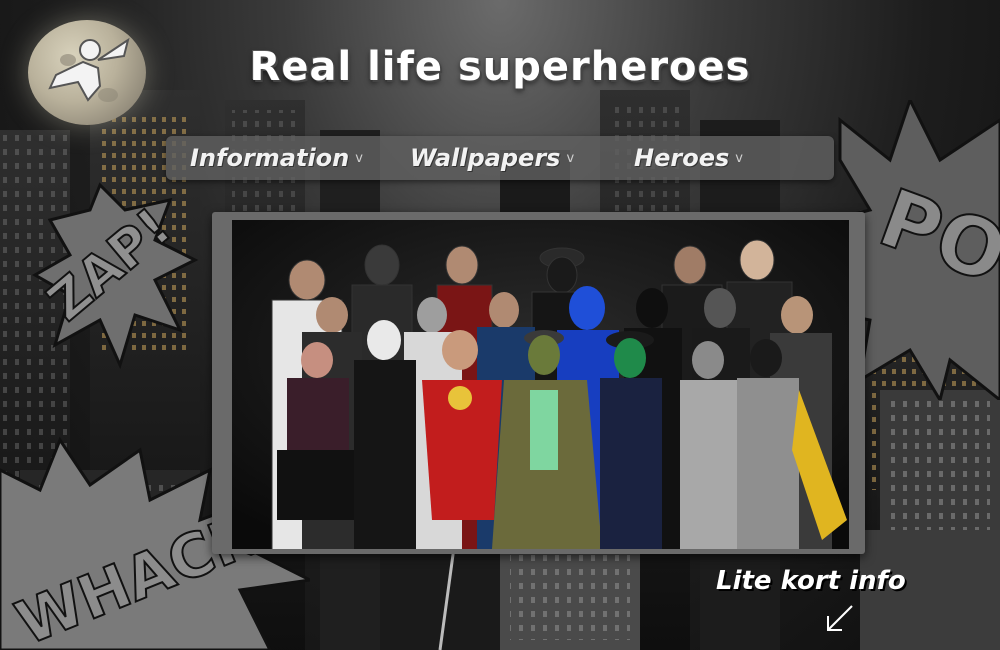 This screenshot has width=1000, height=650. What do you see at coordinates (485, 158) in the screenshot?
I see `nav-item-label: Wallpapers` at bounding box center [485, 158].